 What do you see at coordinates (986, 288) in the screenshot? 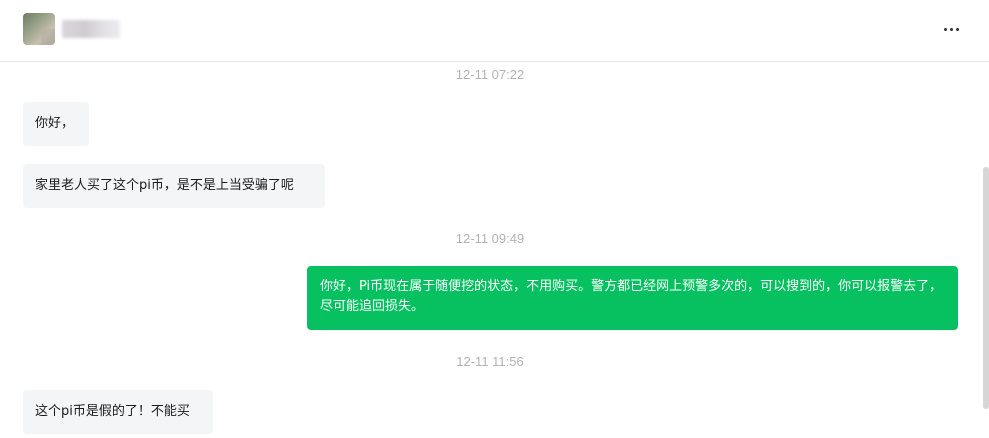
I see `scrollbar-thumb` at bounding box center [986, 288].